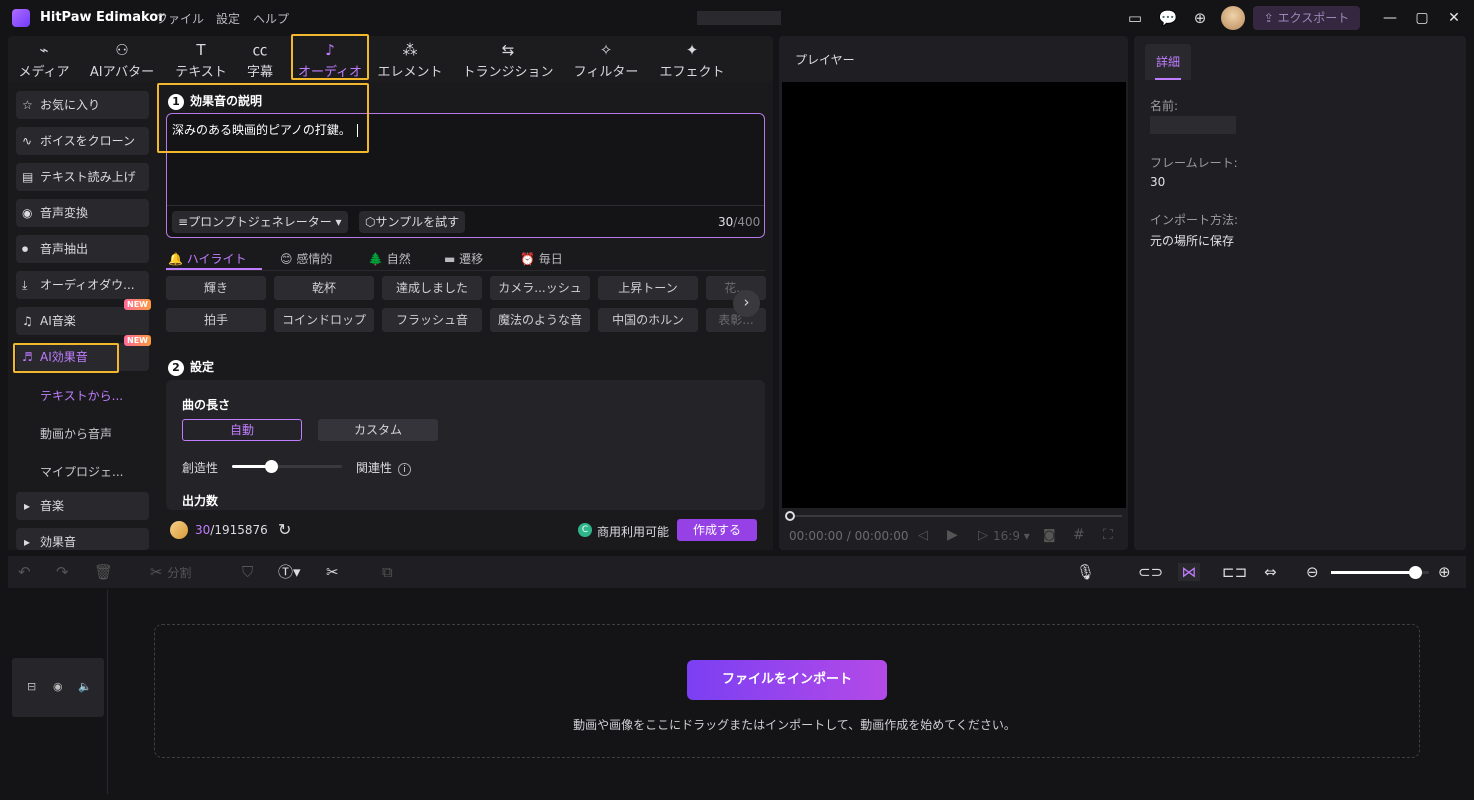 Image resolution: width=1474 pixels, height=800 pixels. I want to click on info-icon: i, so click(405, 469).